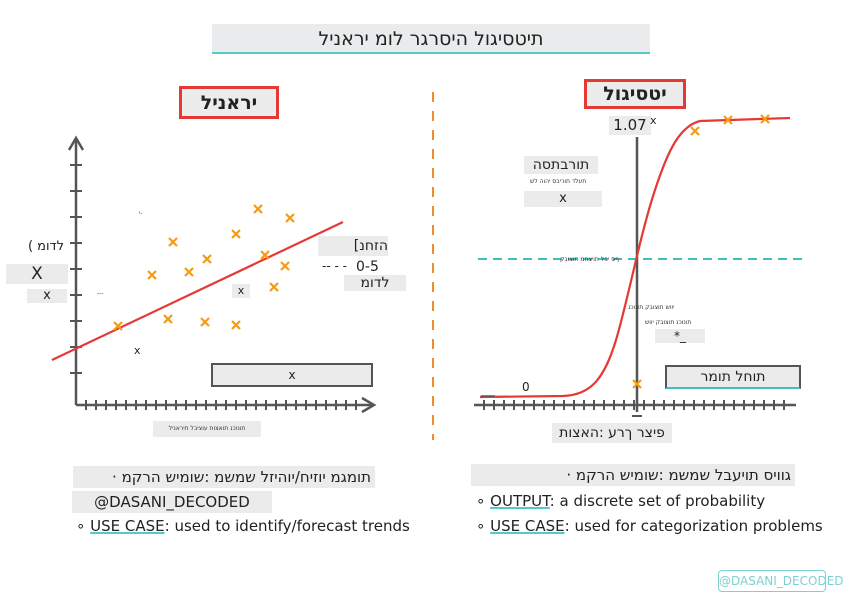 The image size is (849, 600). I want to click on output-text: : a discrete set of probability, so click(657, 501).